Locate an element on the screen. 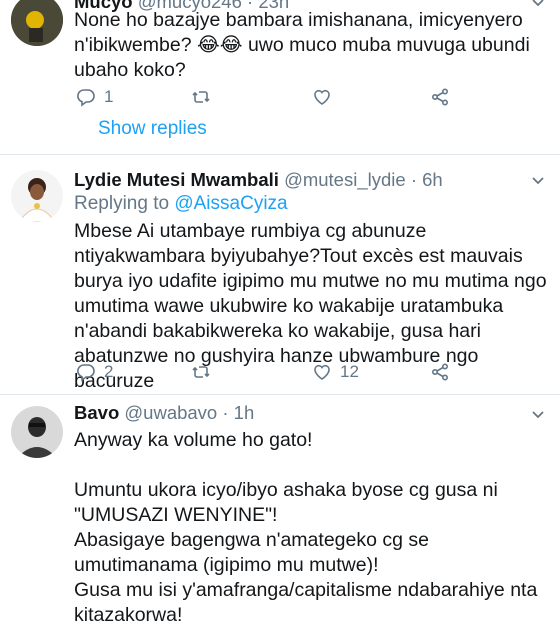  reply-button: 2 is located at coordinates (94, 372).